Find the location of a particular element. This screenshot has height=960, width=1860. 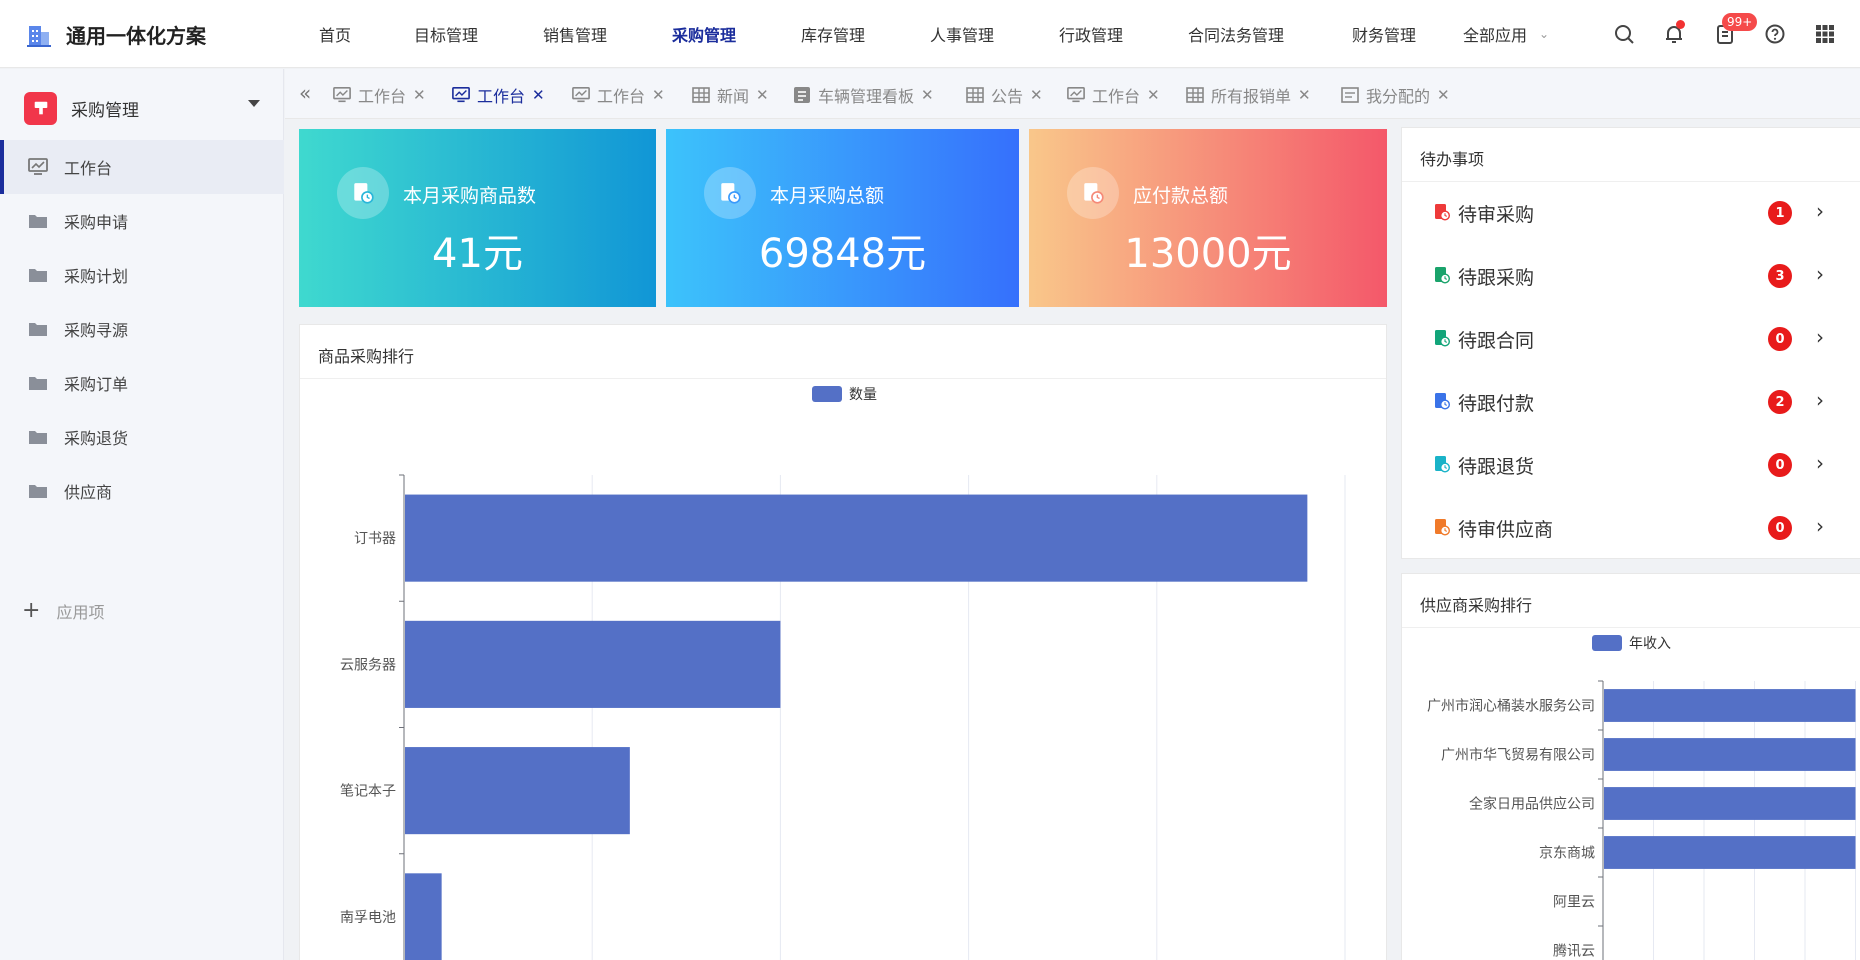

tab-notice: 公告 ✕ is located at coordinates (1004, 95).